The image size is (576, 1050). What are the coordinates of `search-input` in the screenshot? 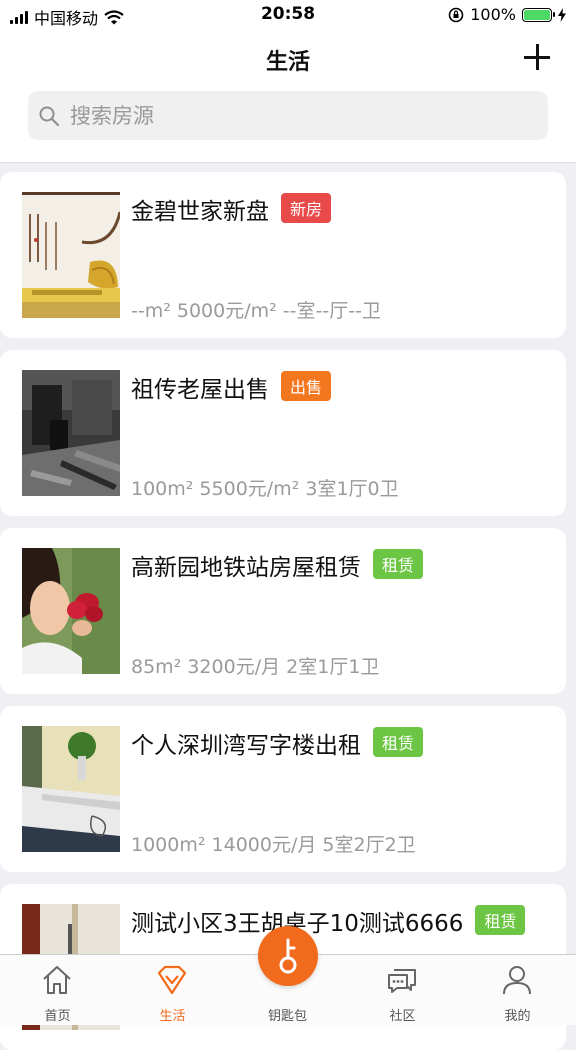 It's located at (290, 115).